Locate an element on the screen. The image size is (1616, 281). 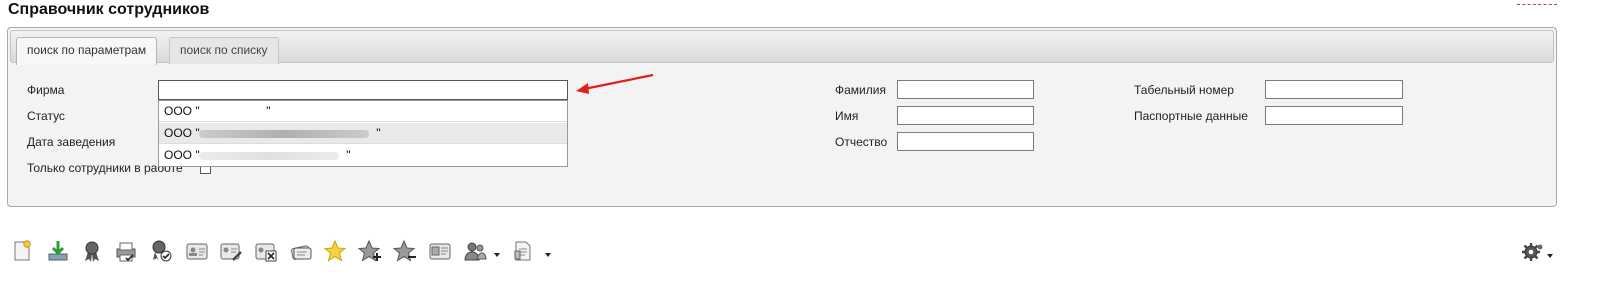
tab-bar: поиск по параметрам поиск по списку is located at coordinates (782, 47).